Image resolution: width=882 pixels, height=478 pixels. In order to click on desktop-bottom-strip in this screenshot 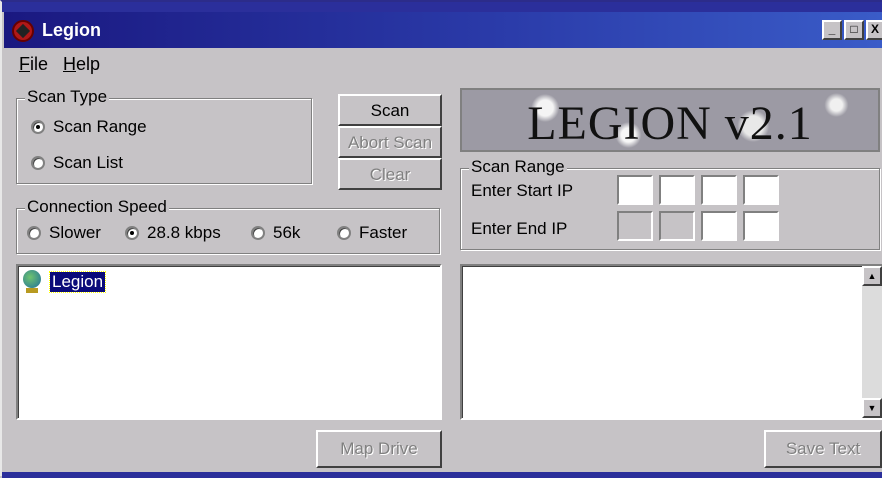, I will do `click(442, 475)`.